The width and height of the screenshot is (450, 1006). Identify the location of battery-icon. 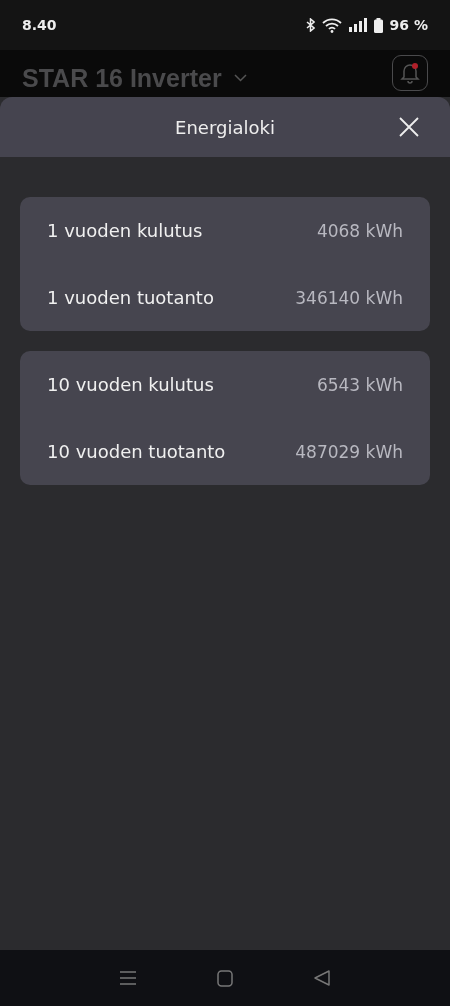
(378, 25).